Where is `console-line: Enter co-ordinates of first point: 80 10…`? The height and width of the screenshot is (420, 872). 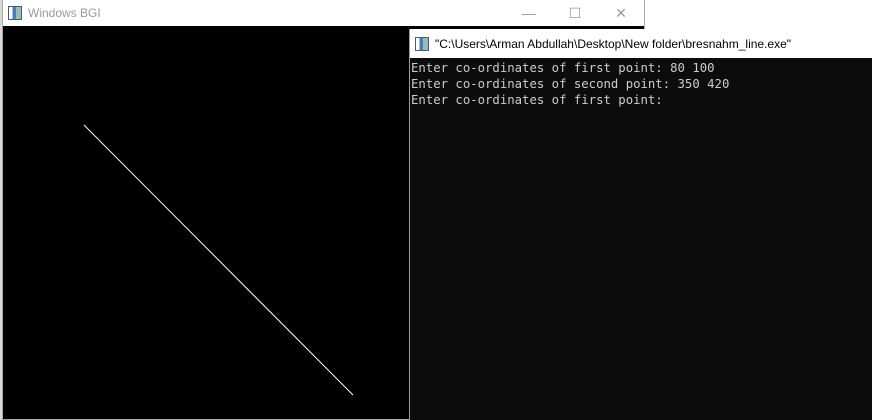 console-line: Enter co-ordinates of first point: 80 10… is located at coordinates (563, 68).